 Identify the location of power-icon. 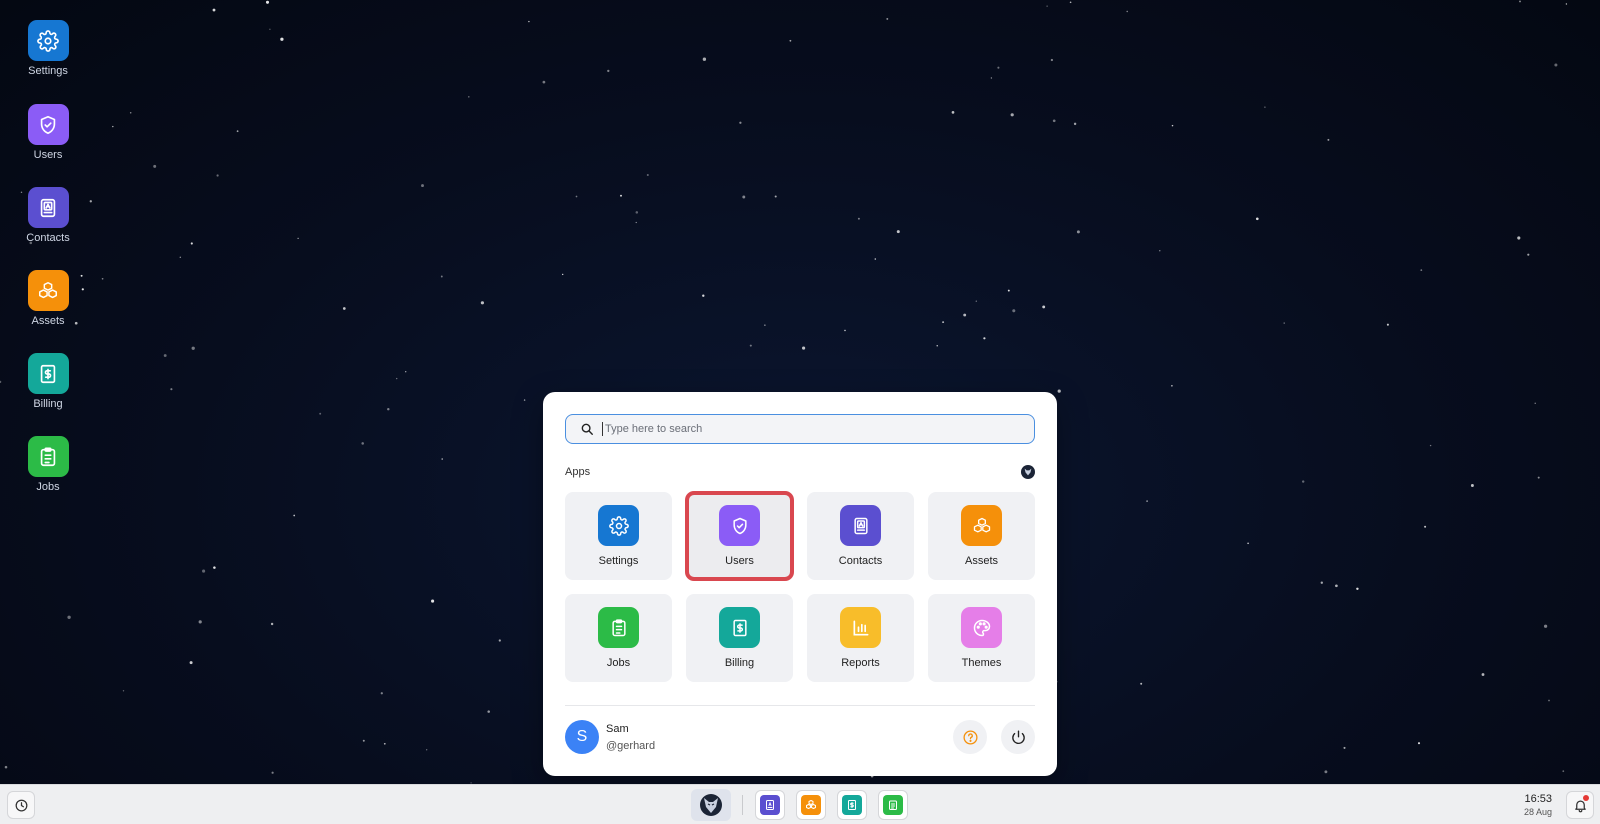
(1018, 736).